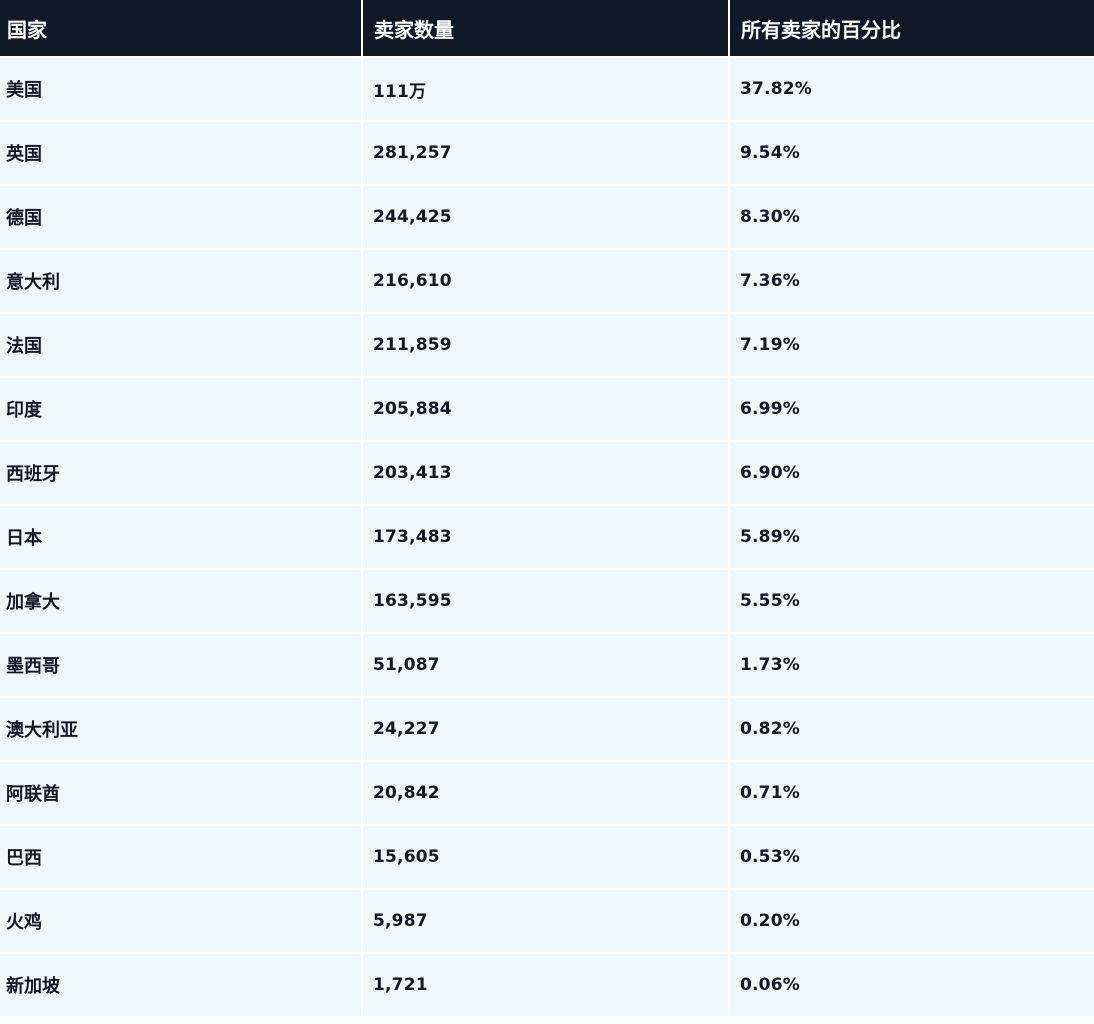  I want to click on cell-country: 巴西, so click(181, 858).